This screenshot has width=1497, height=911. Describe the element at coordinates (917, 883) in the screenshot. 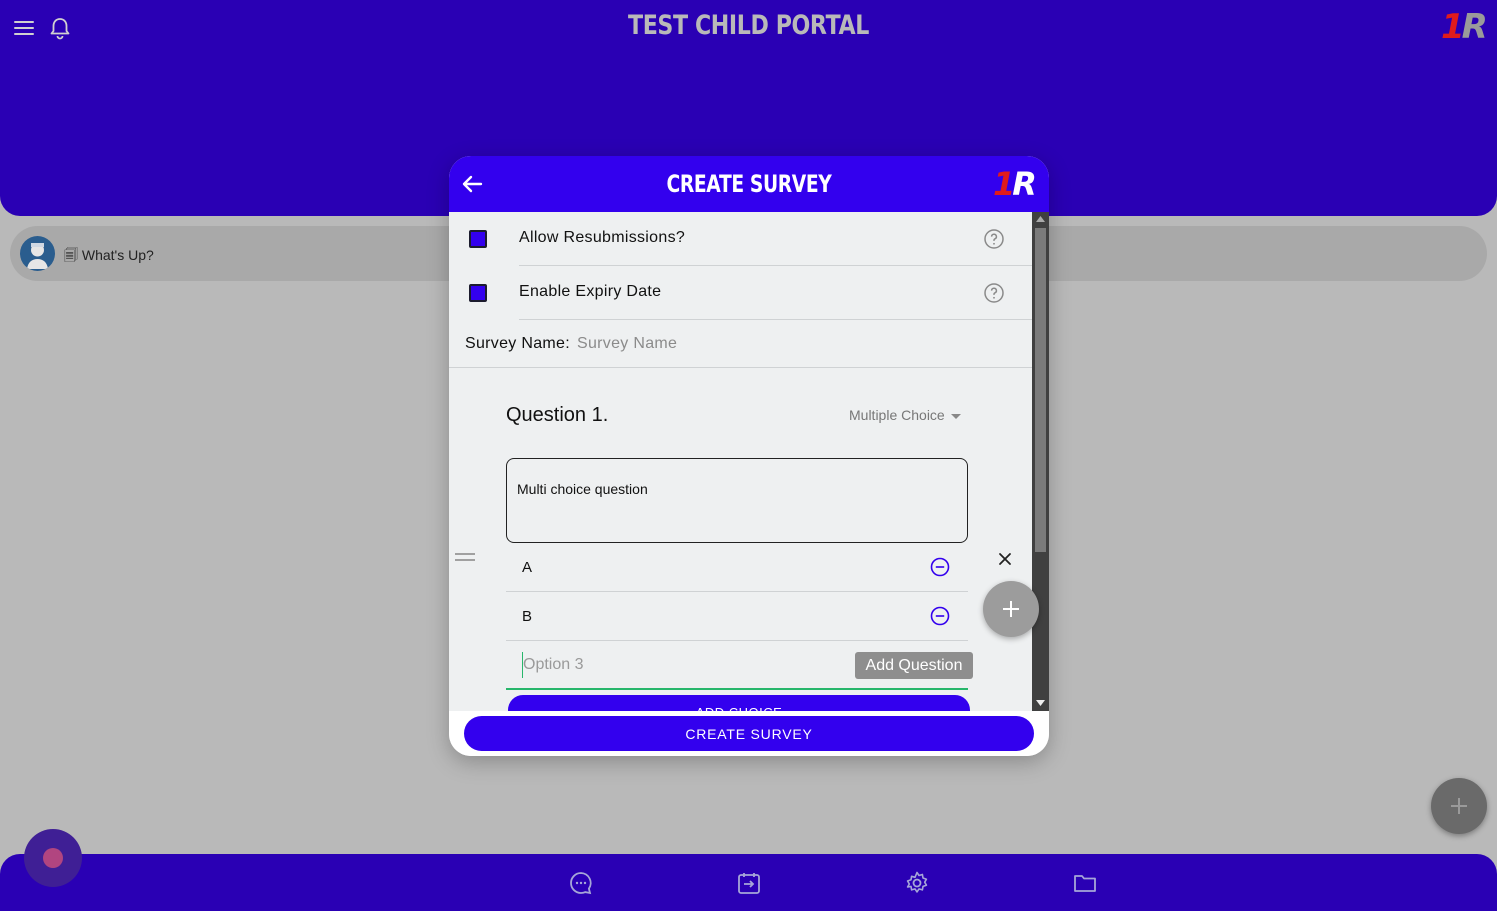

I see `settings-icon` at that location.